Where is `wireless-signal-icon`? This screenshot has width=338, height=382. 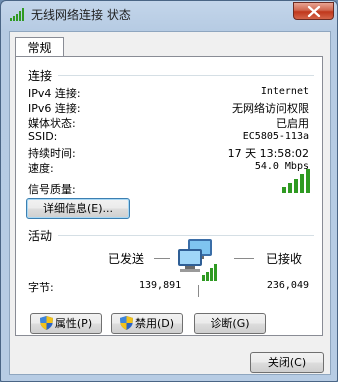
wireless-signal-icon is located at coordinates (17, 14).